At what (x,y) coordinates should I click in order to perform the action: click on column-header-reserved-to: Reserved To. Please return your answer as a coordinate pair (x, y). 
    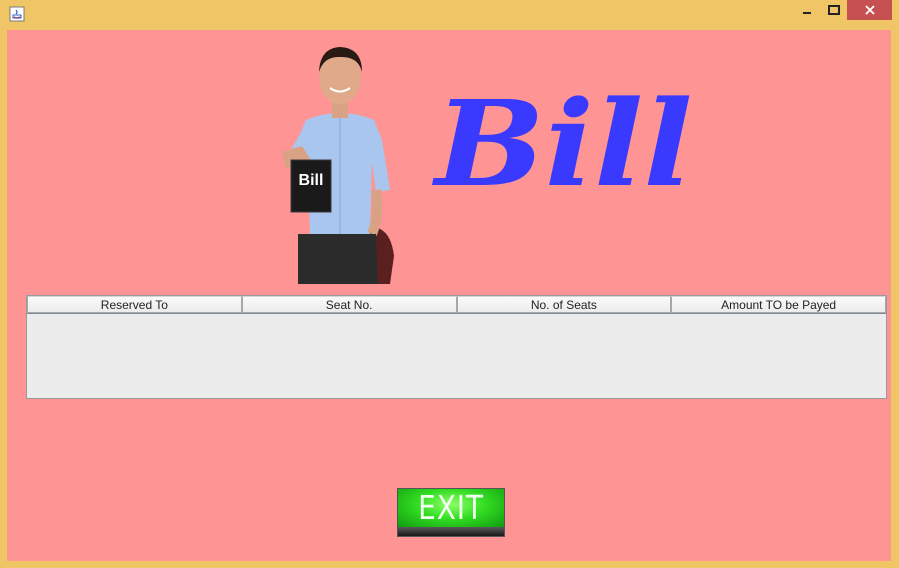
    Looking at the image, I should click on (134, 304).